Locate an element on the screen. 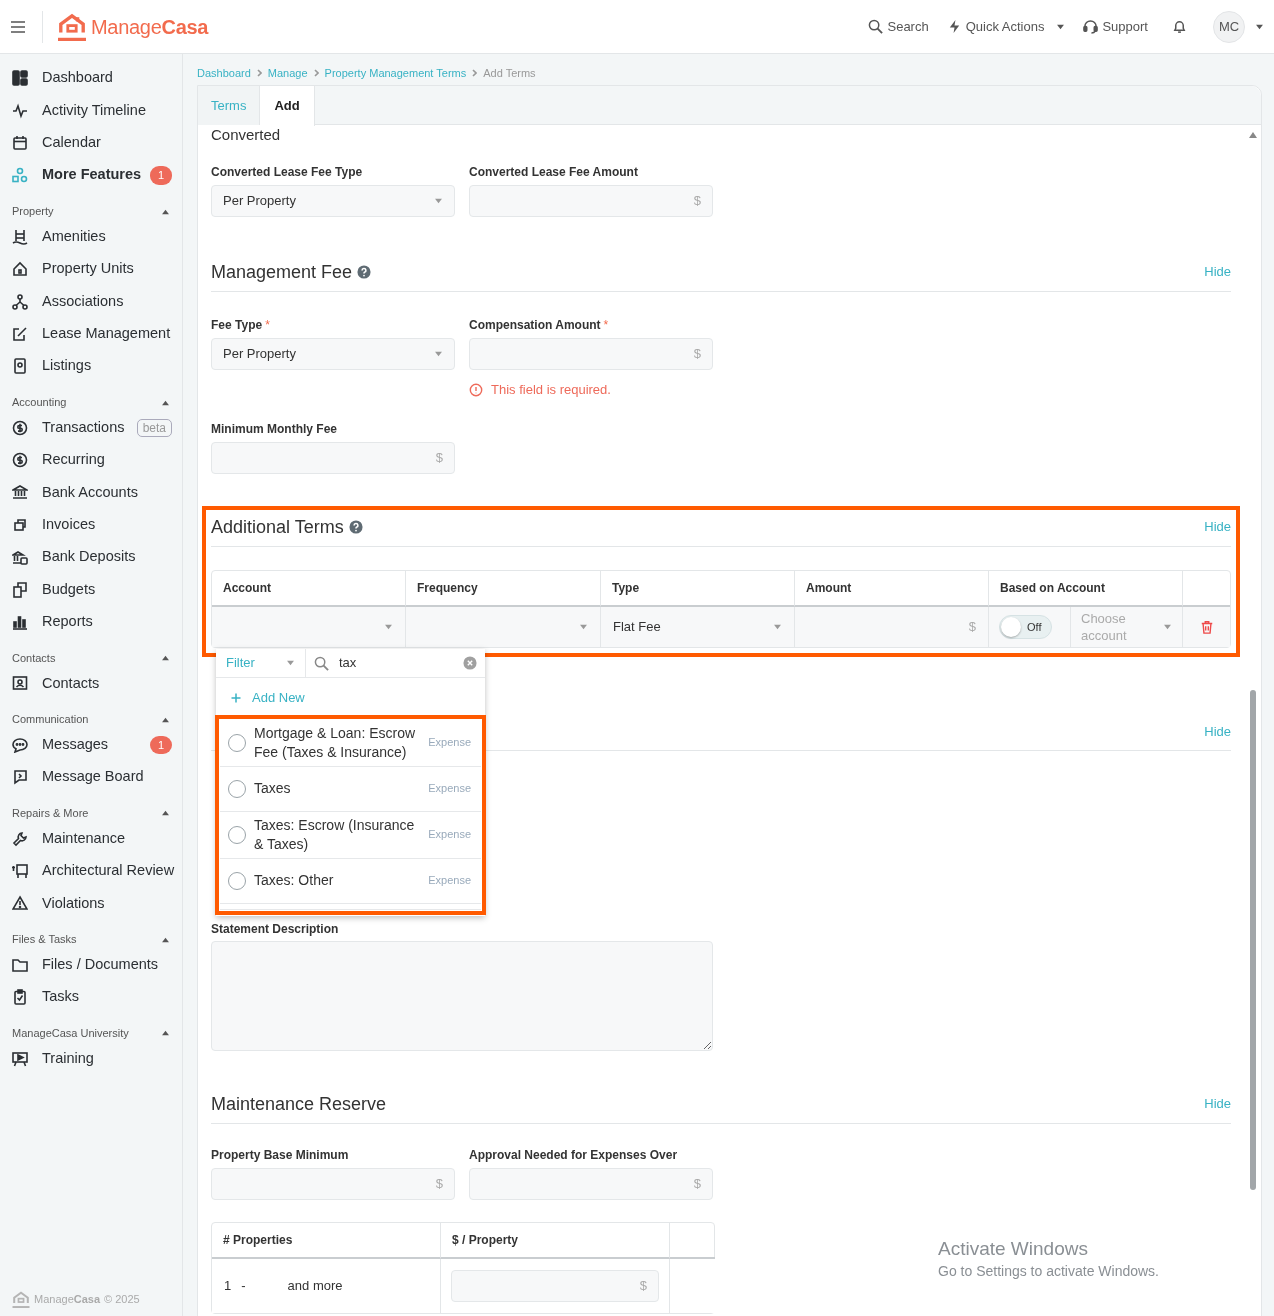  clipboard-icon is located at coordinates (20, 997).